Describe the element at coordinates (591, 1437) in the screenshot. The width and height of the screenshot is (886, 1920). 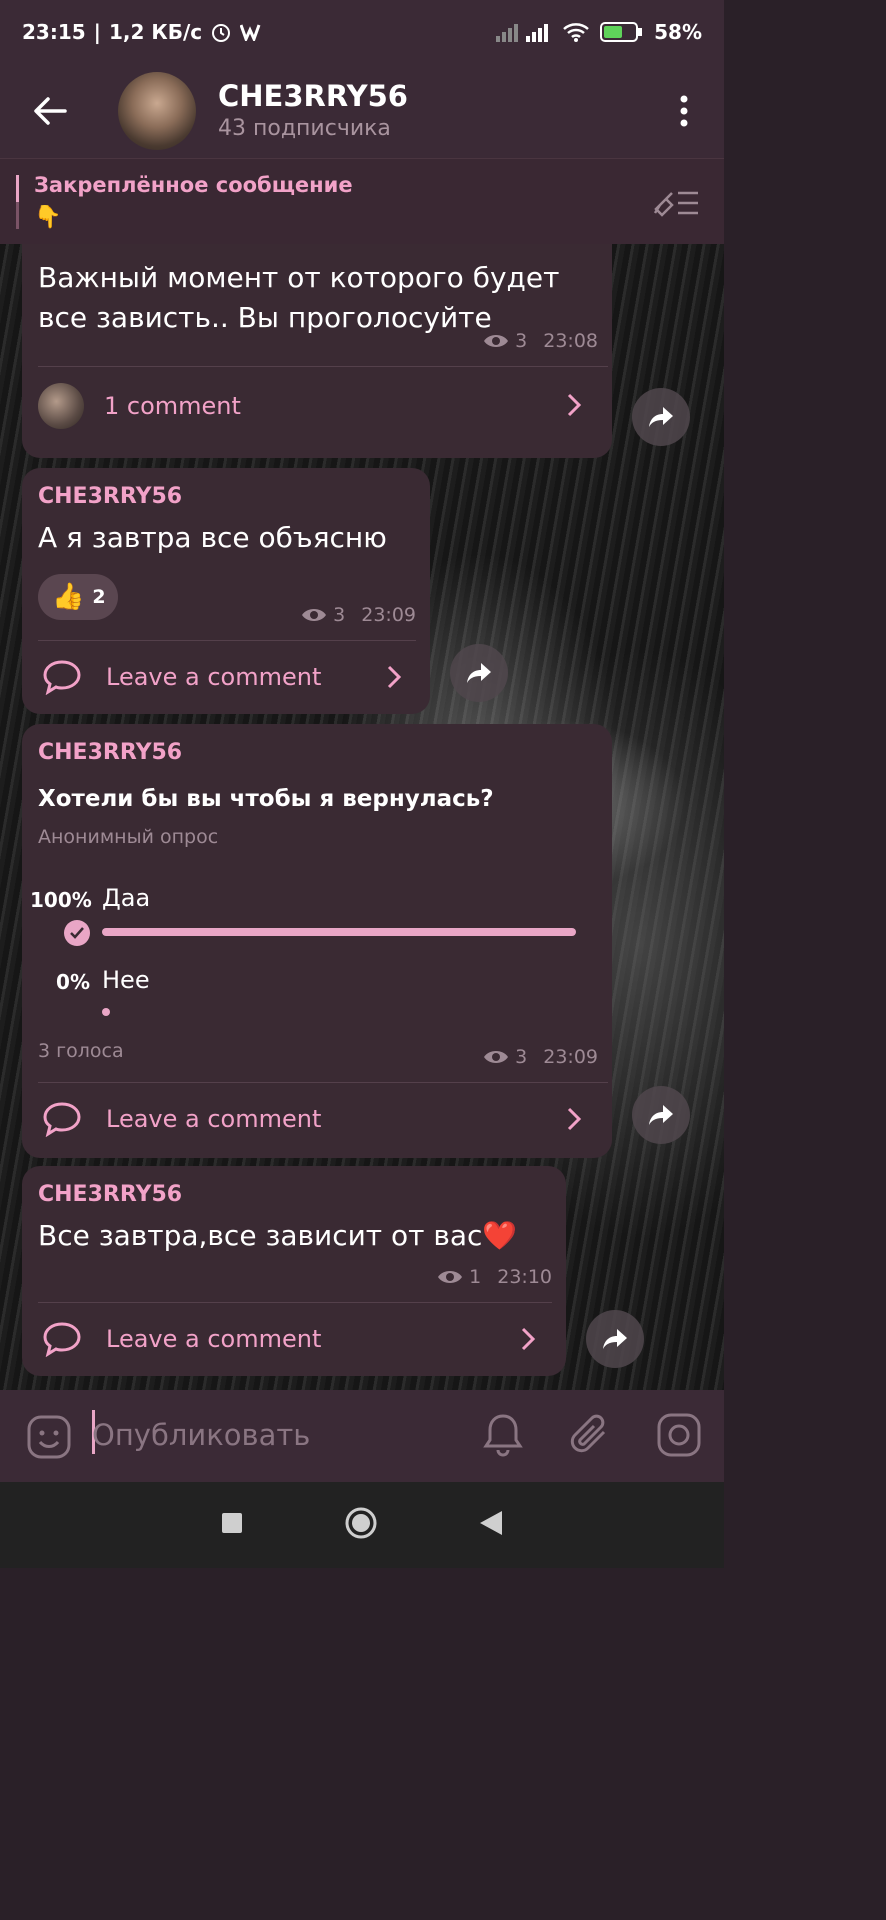
I see `attach-icon` at that location.